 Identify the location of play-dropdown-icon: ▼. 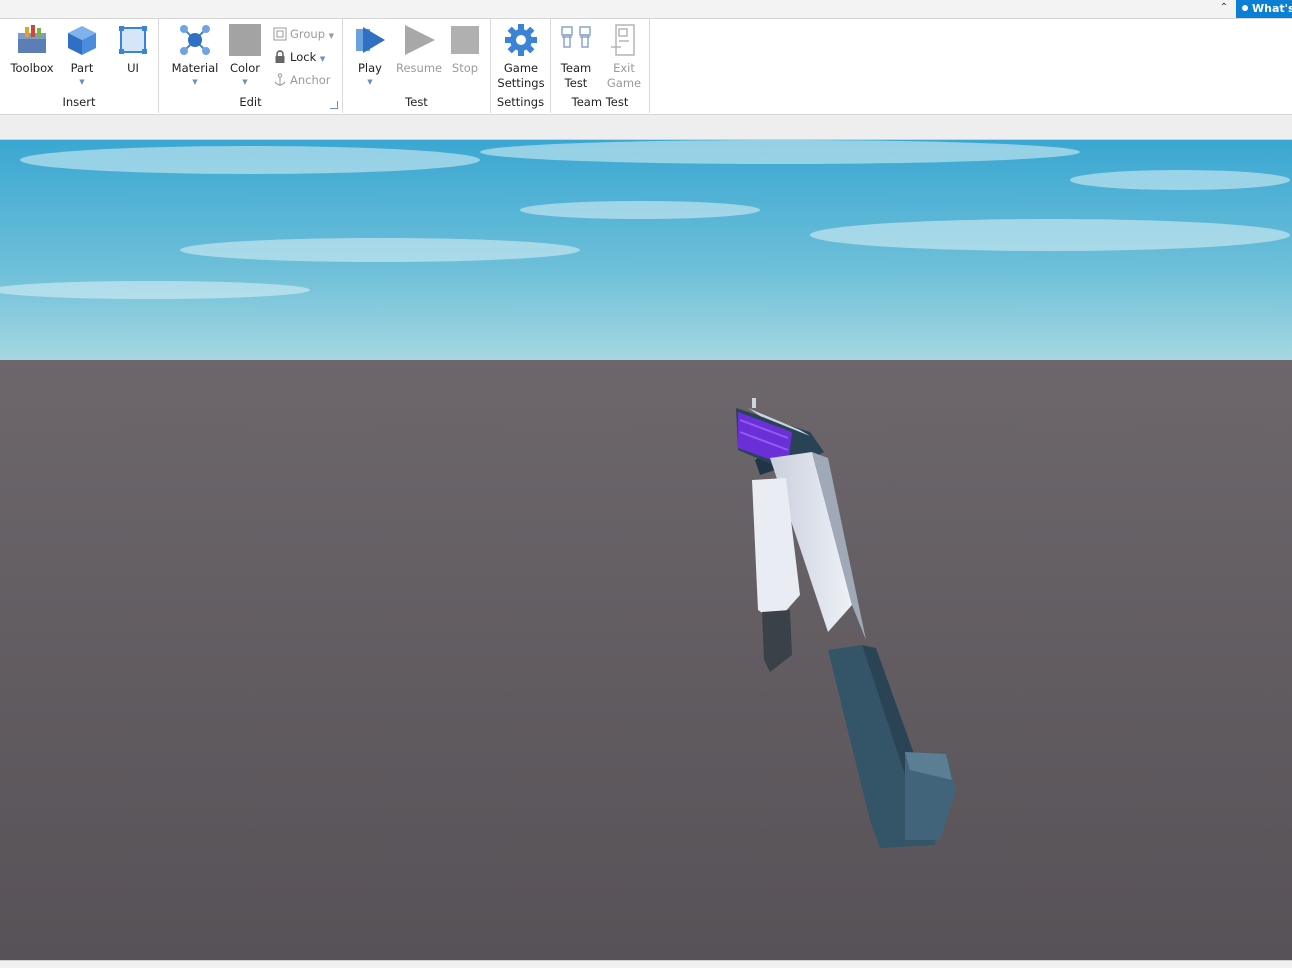
(370, 82).